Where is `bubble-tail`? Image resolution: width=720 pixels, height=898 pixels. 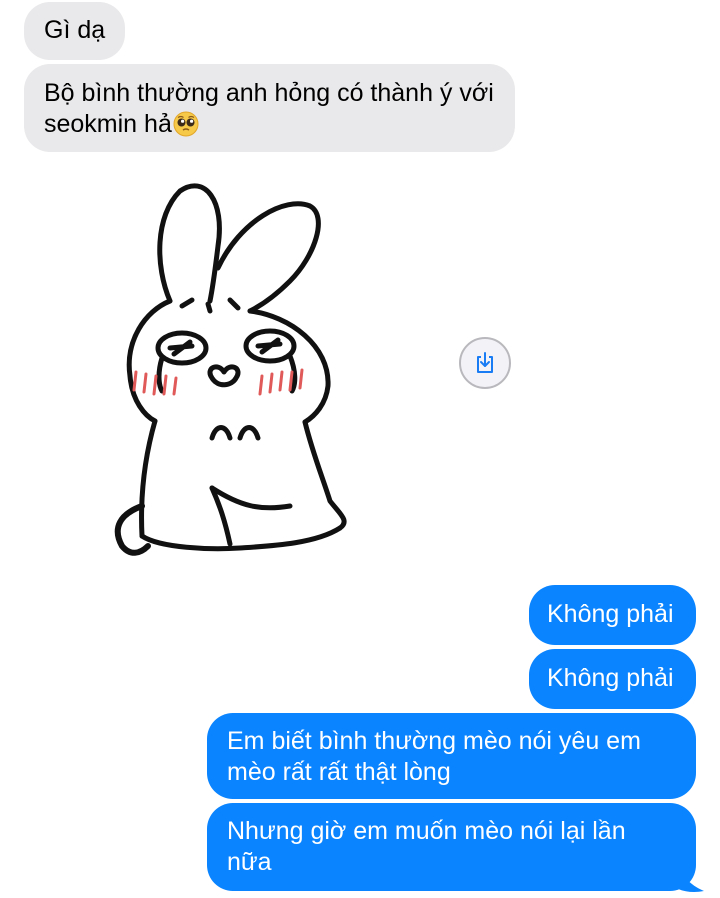
bubble-tail is located at coordinates (690, 879).